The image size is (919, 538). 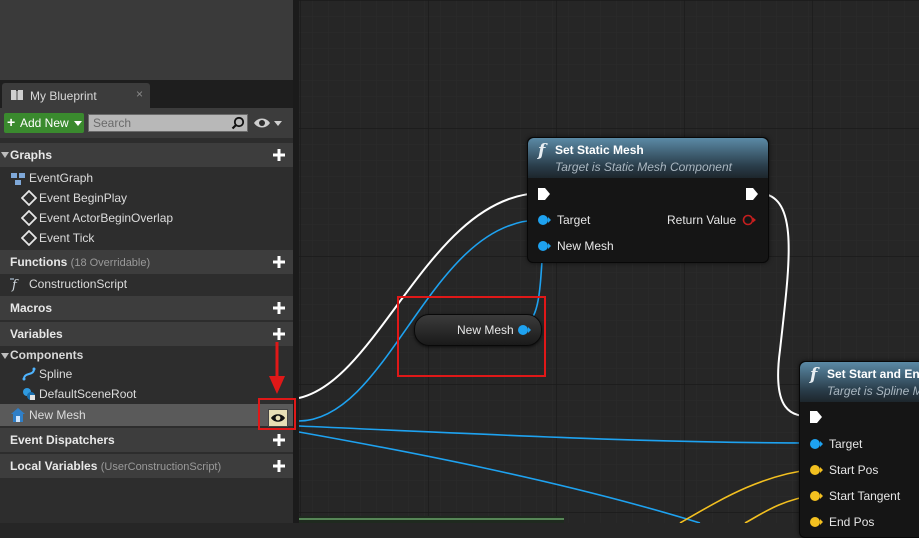 I want to click on section-functions: Functions (18 Overridable), so click(x=146, y=262).